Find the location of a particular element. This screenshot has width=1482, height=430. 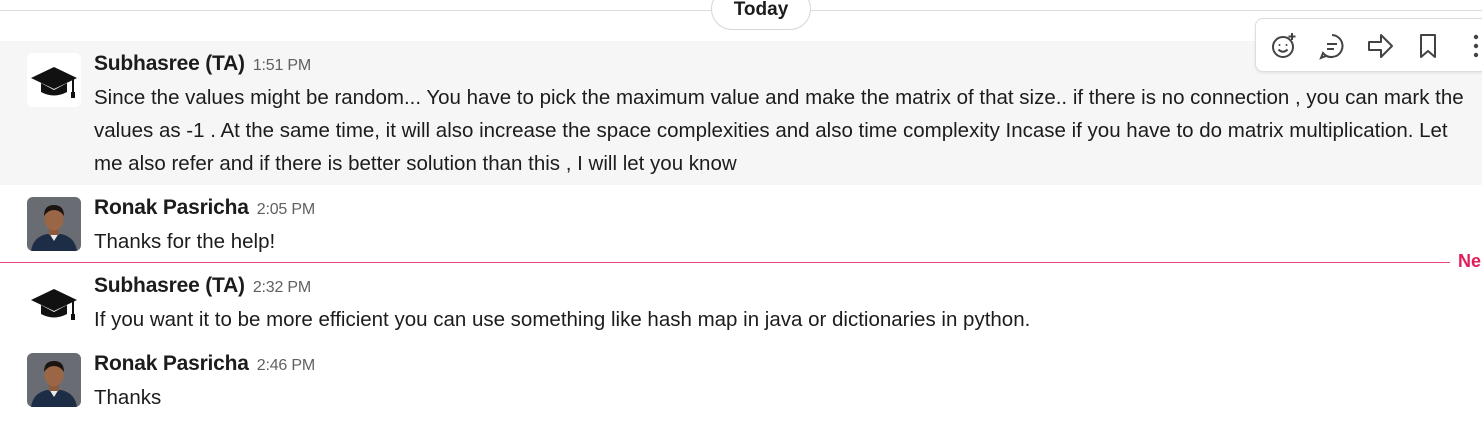

message-timestamp: 1:51 PM is located at coordinates (282, 65).